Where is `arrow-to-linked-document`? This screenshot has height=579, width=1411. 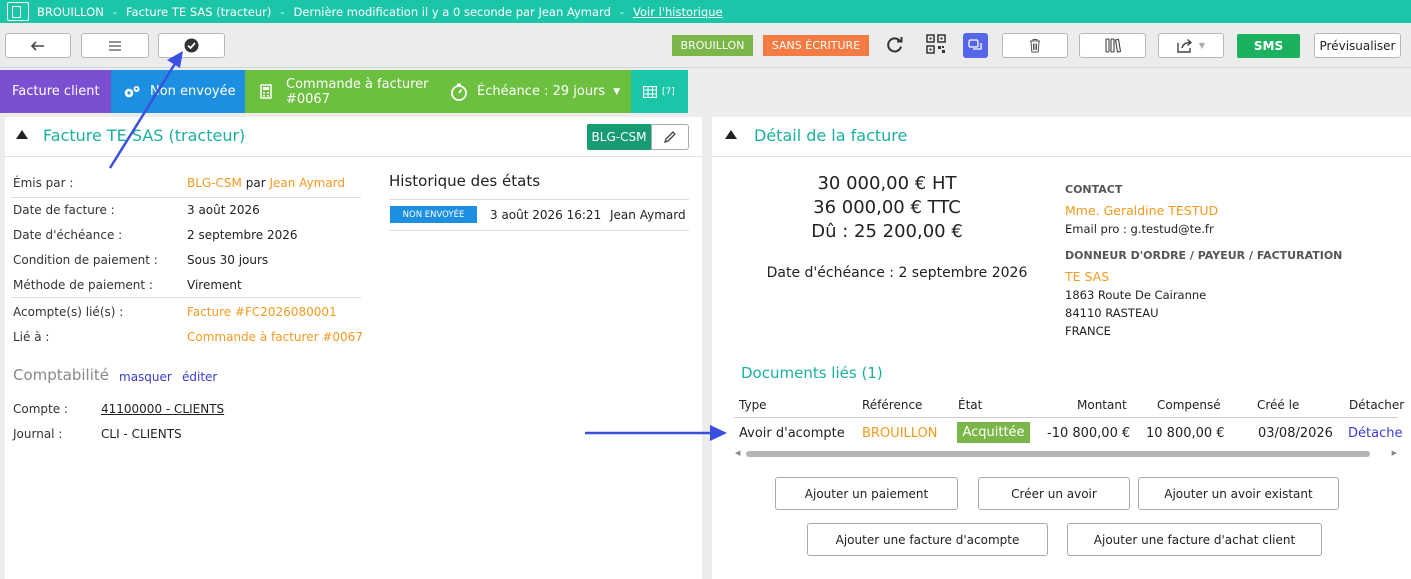 arrow-to-linked-document is located at coordinates (656, 433).